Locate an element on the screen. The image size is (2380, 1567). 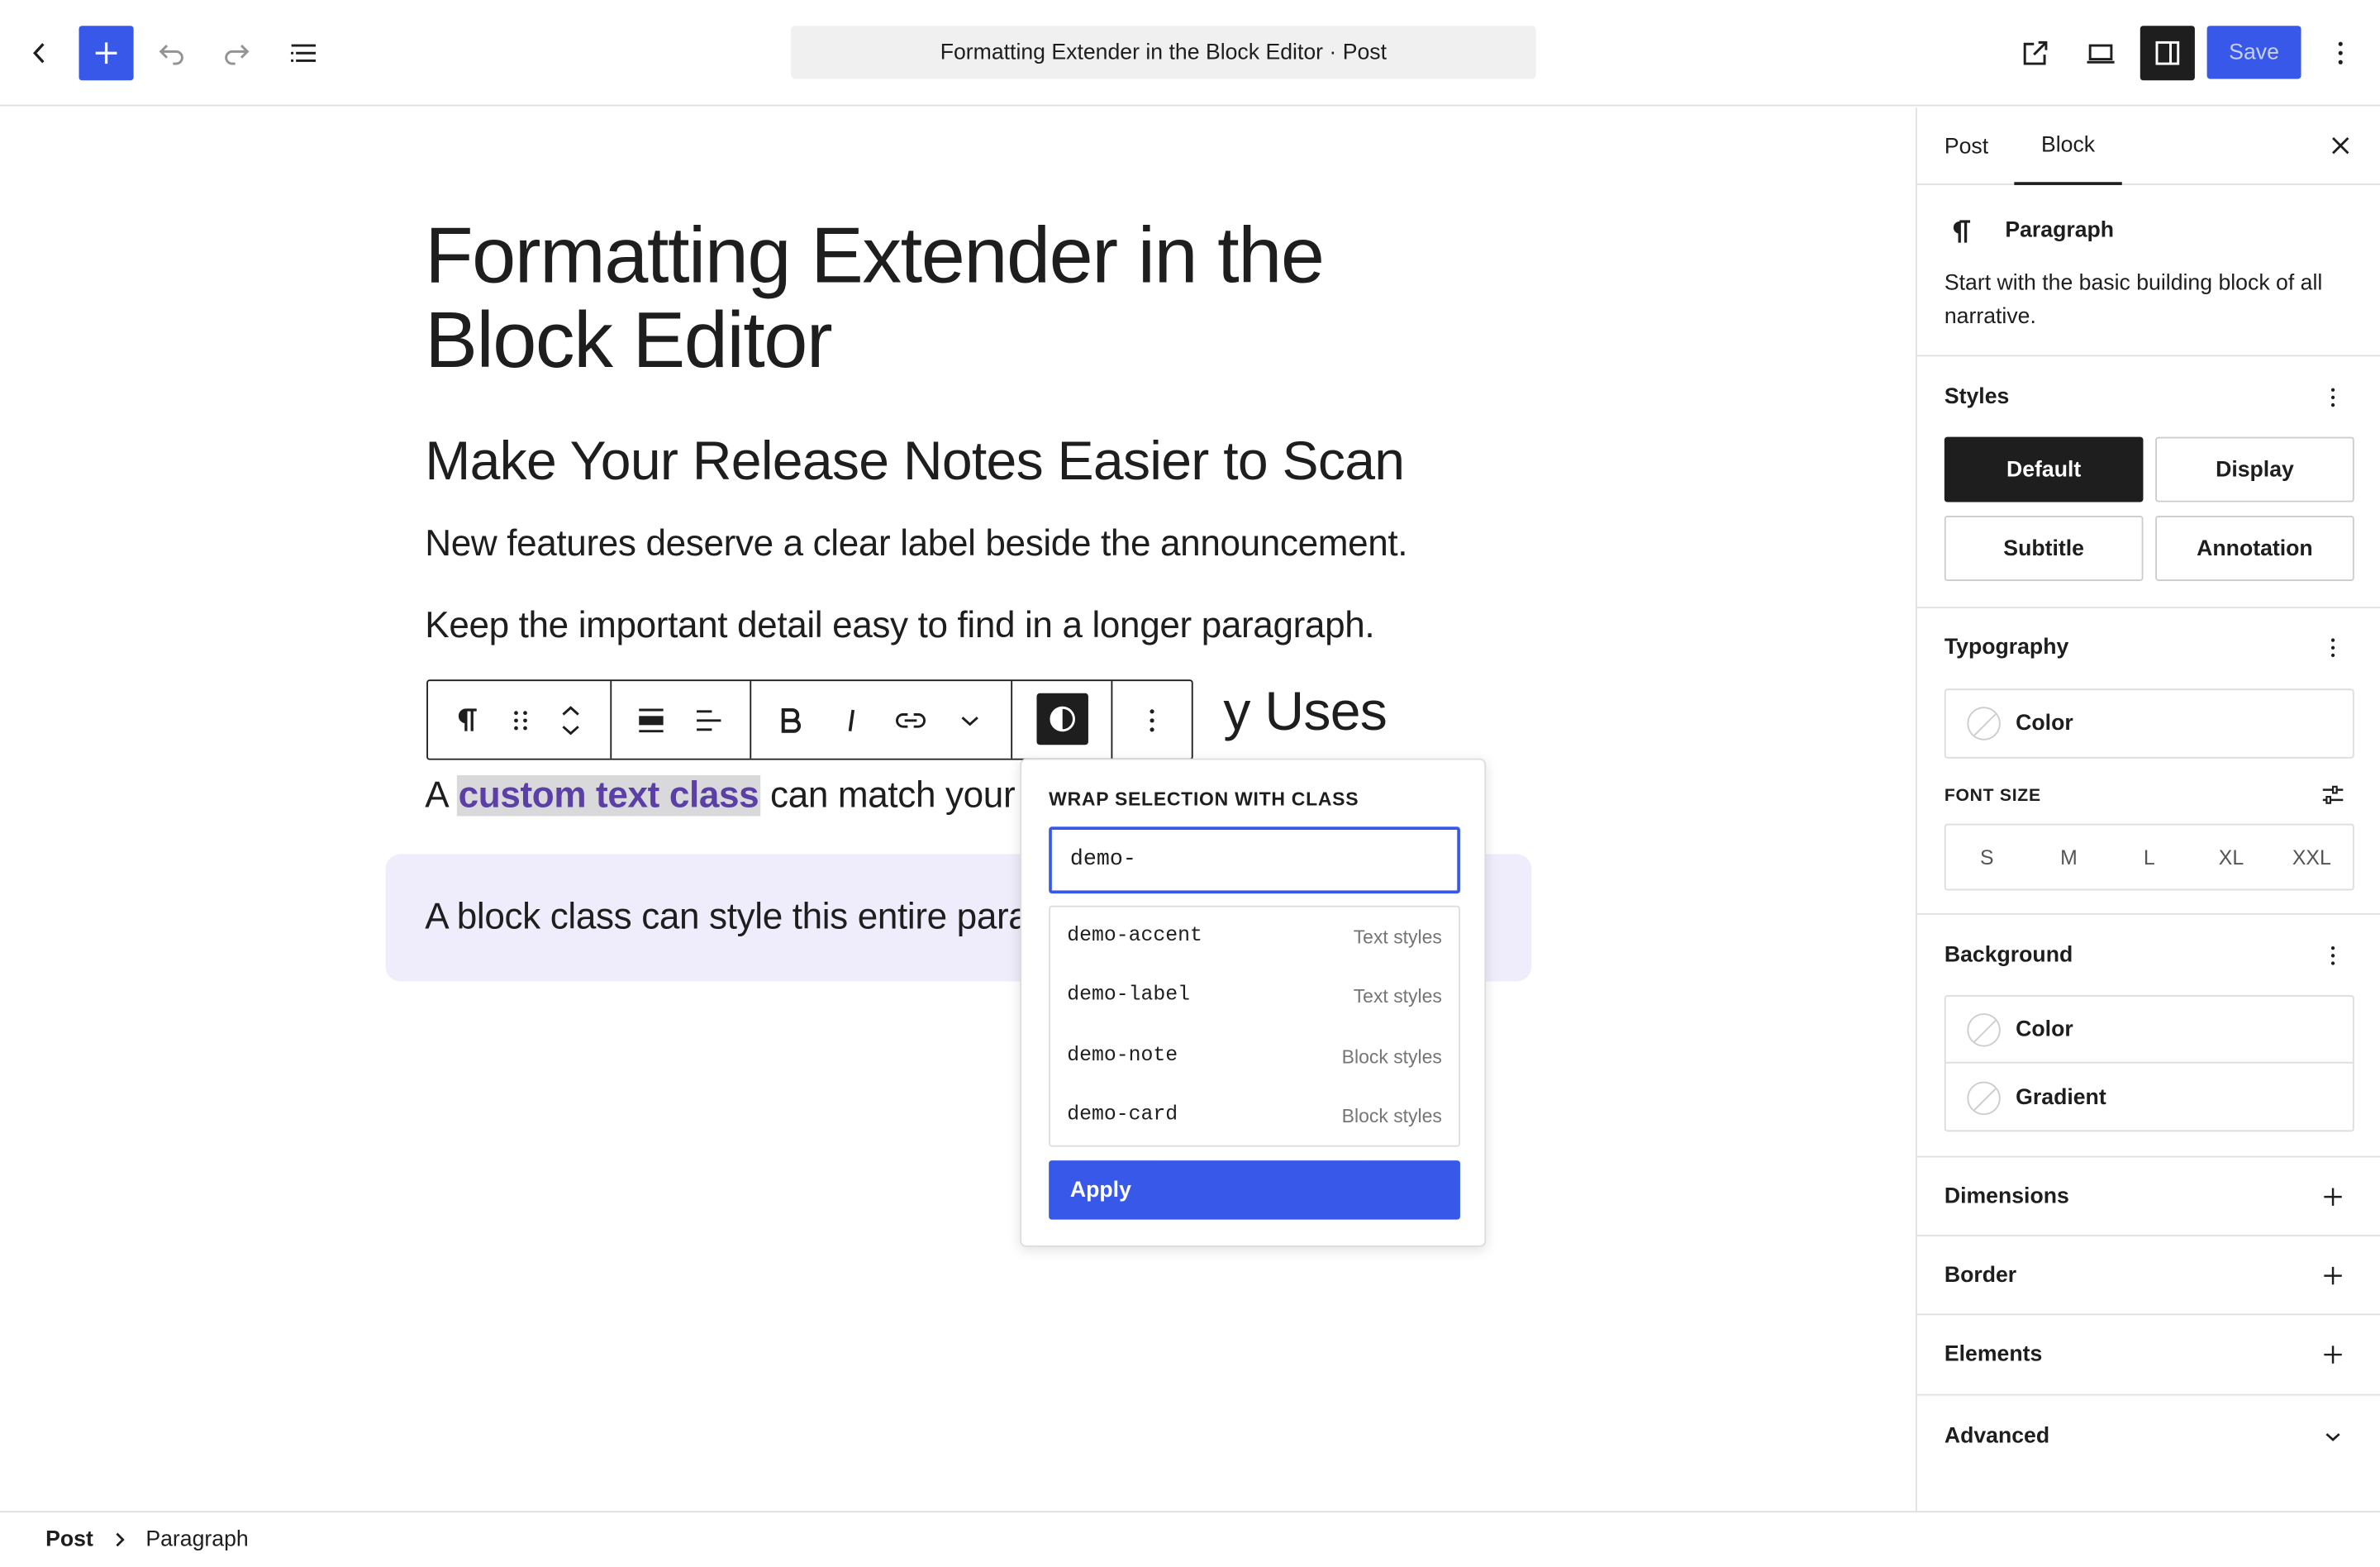
apply-button: Apply is located at coordinates (1254, 1190).